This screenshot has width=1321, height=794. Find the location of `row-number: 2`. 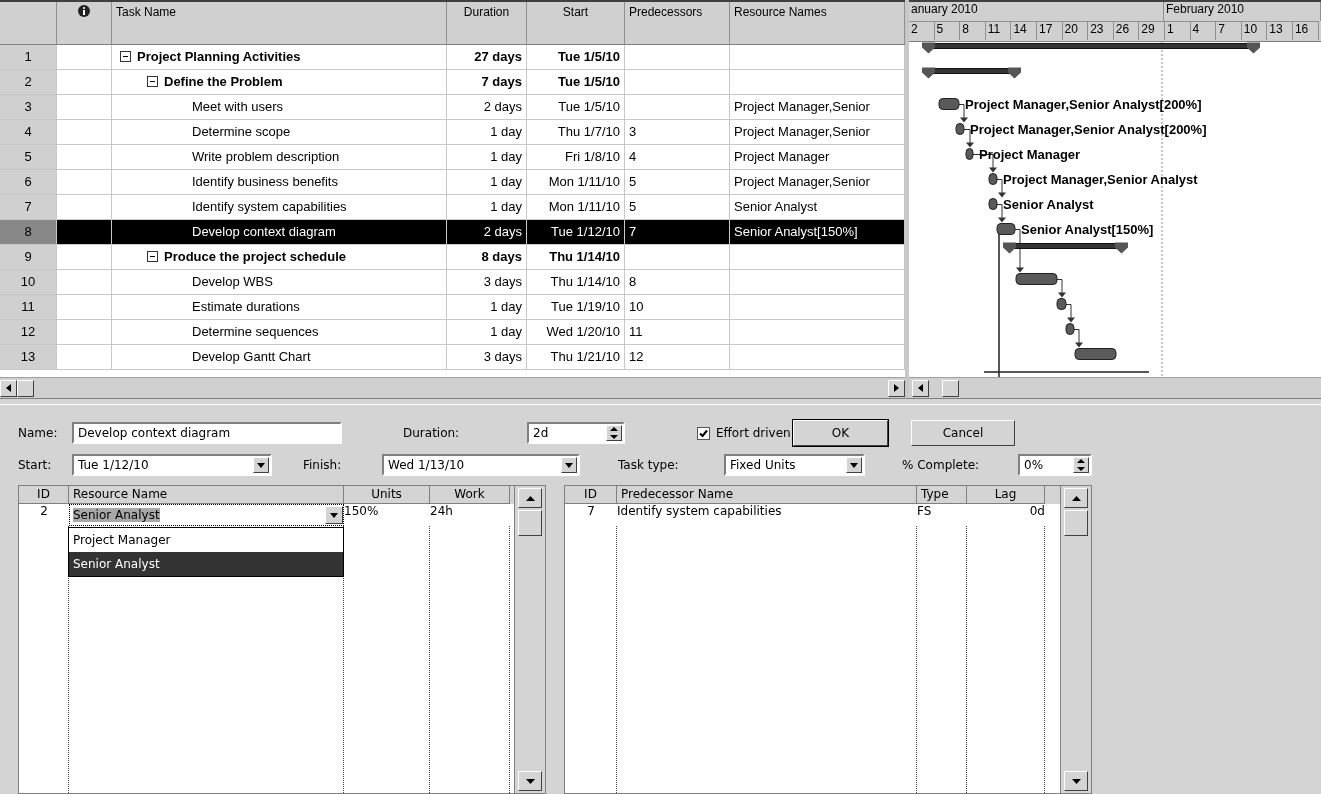

row-number: 2 is located at coordinates (28, 82).